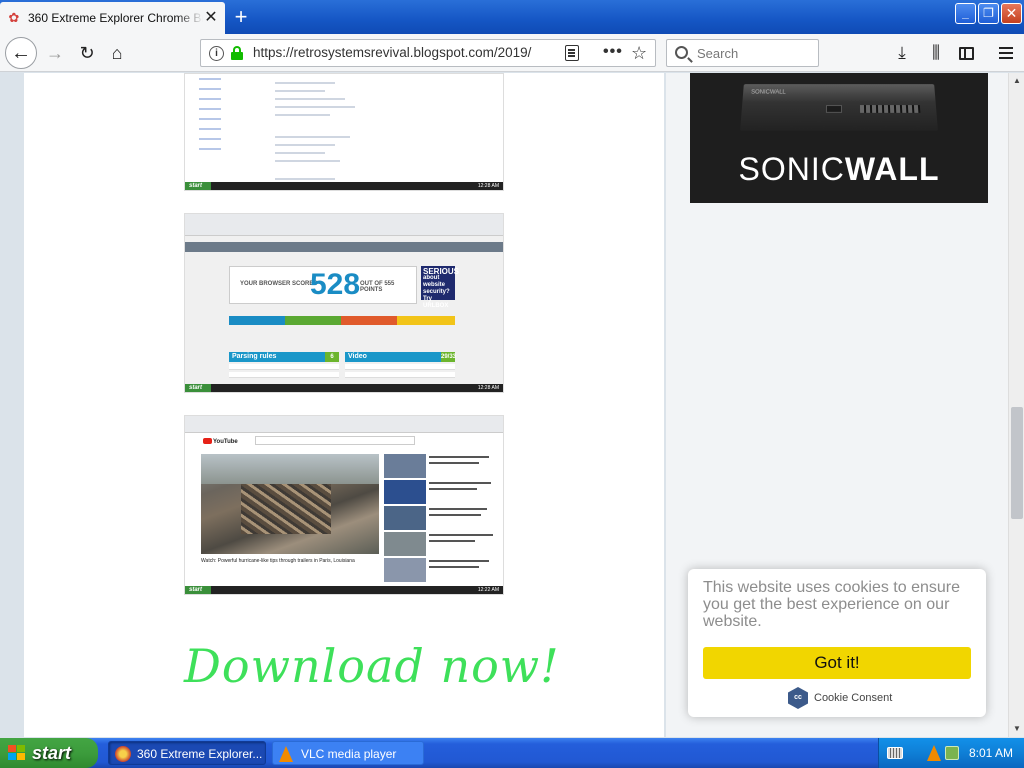 This screenshot has height=768, width=1024. Describe the element at coordinates (241, 18) in the screenshot. I see `new-tab-button: +` at that location.